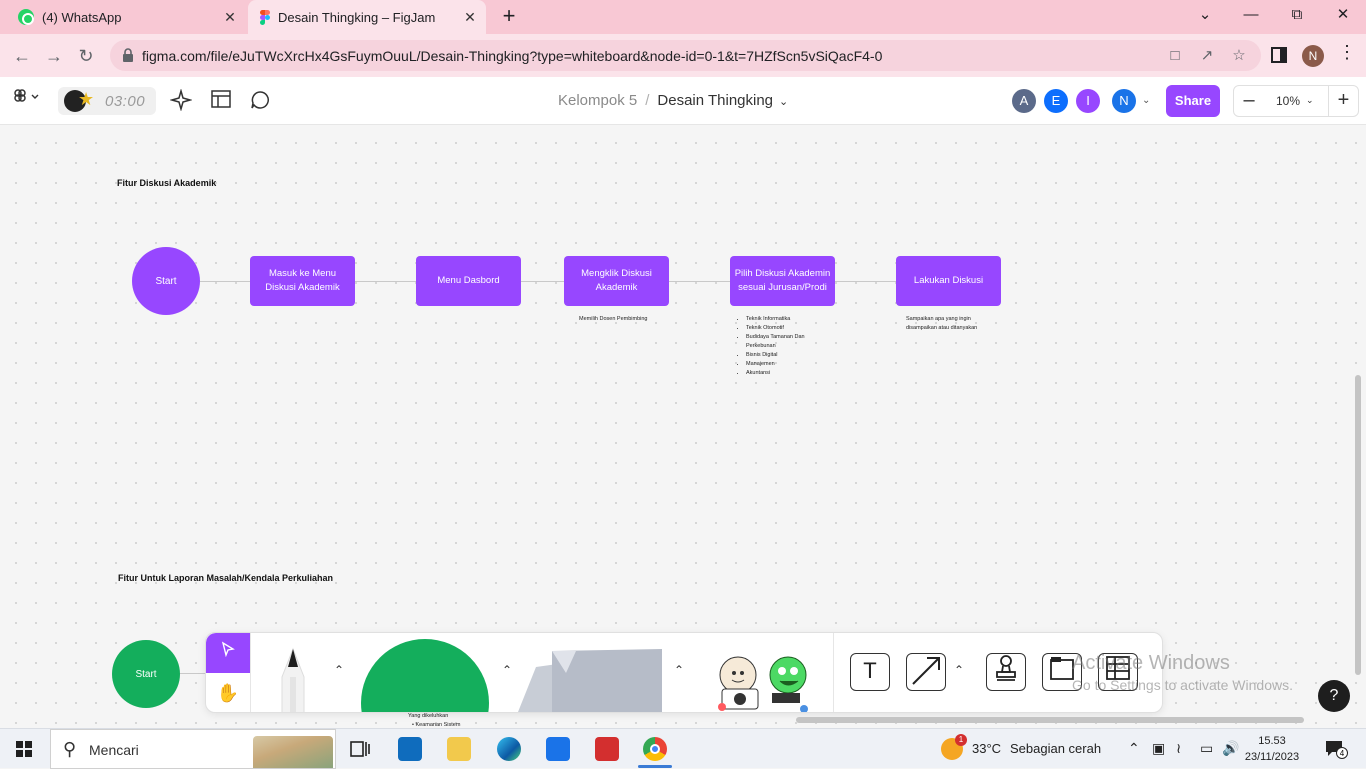  What do you see at coordinates (228, 692) in the screenshot?
I see `hand-tool-button: ✋` at bounding box center [228, 692].